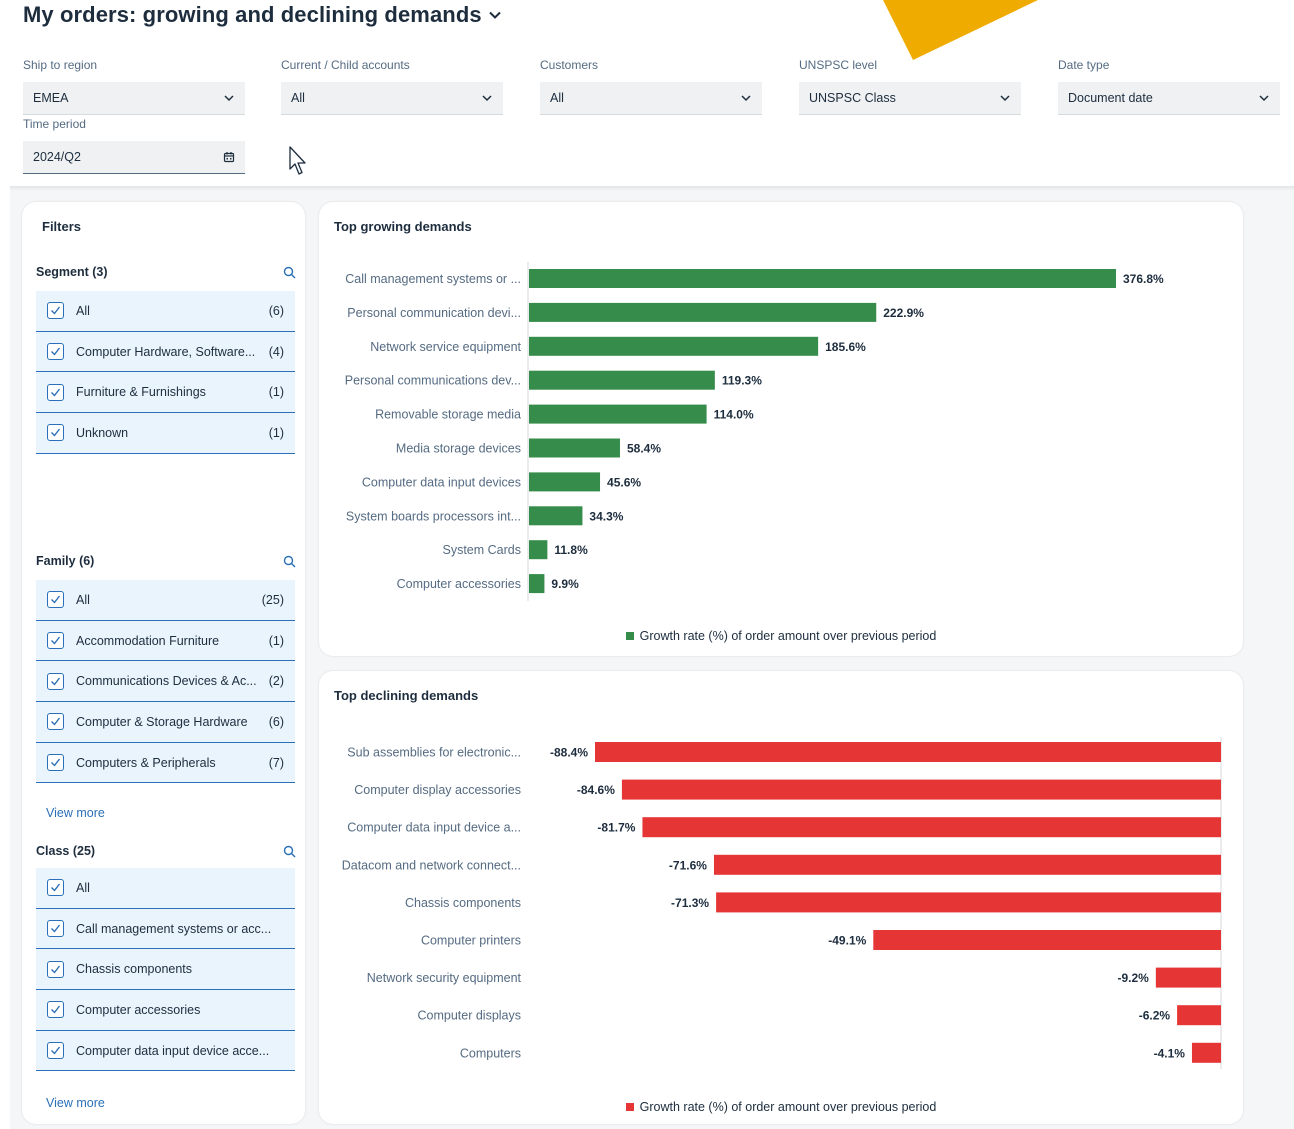 The height and width of the screenshot is (1129, 1294). What do you see at coordinates (165, 888) in the screenshot?
I see `list-item: All` at bounding box center [165, 888].